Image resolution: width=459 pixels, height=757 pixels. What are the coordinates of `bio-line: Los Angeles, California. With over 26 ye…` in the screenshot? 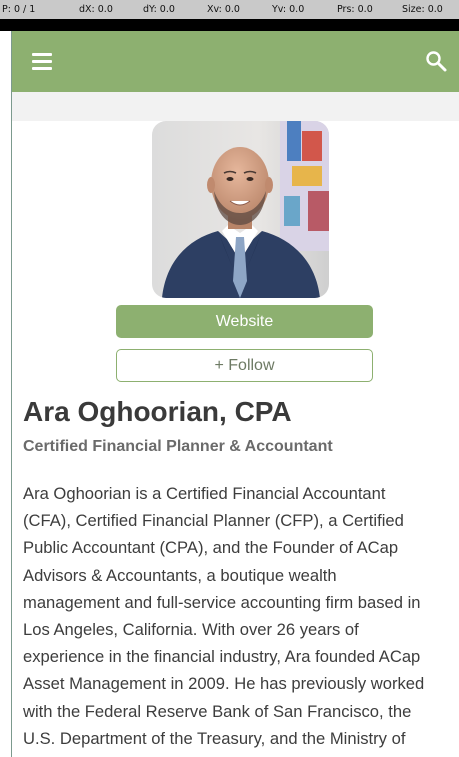 It's located at (191, 630).